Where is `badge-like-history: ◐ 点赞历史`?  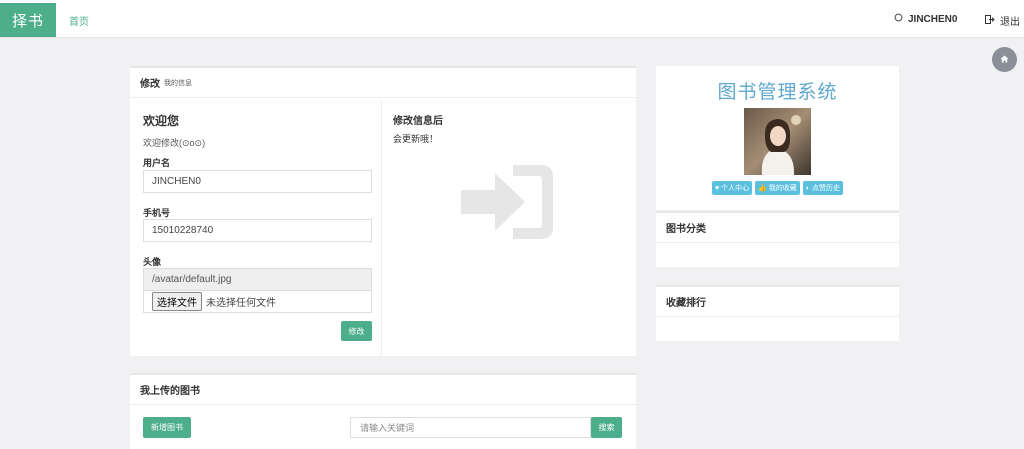
badge-like-history: ◐ 点赞历史 is located at coordinates (823, 188).